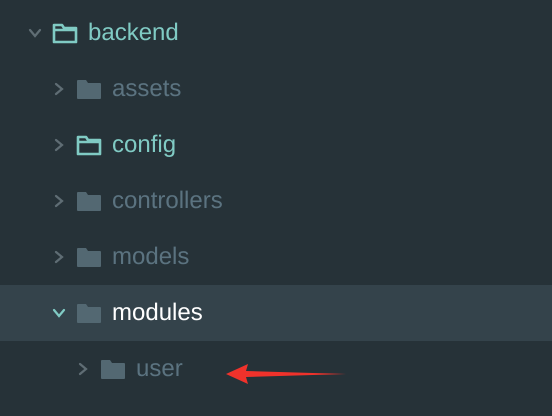 The image size is (552, 416). Describe the element at coordinates (276, 145) in the screenshot. I see `tree-item: config` at that location.